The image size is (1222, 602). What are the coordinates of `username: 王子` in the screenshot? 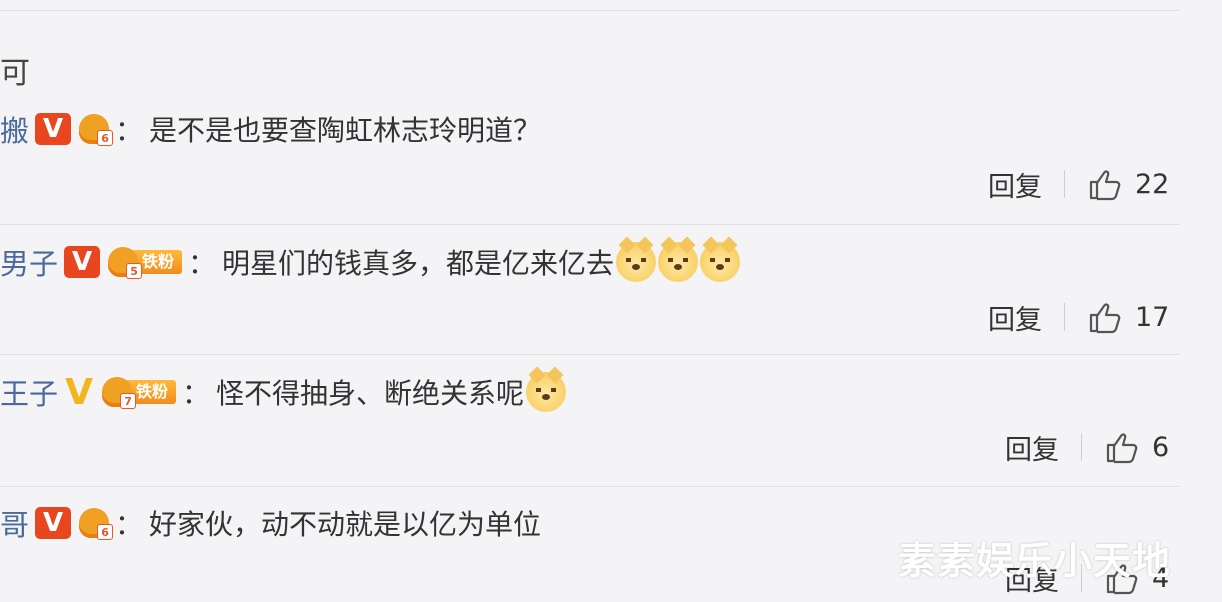 It's located at (29, 392).